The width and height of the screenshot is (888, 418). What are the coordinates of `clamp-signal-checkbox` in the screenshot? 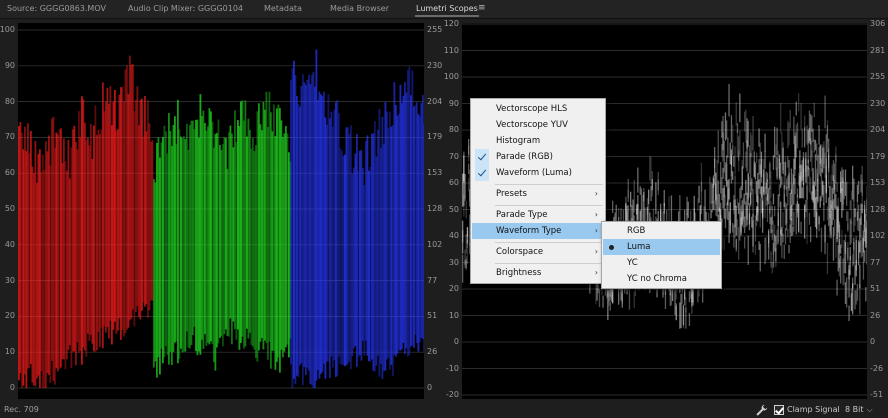 It's located at (779, 410).